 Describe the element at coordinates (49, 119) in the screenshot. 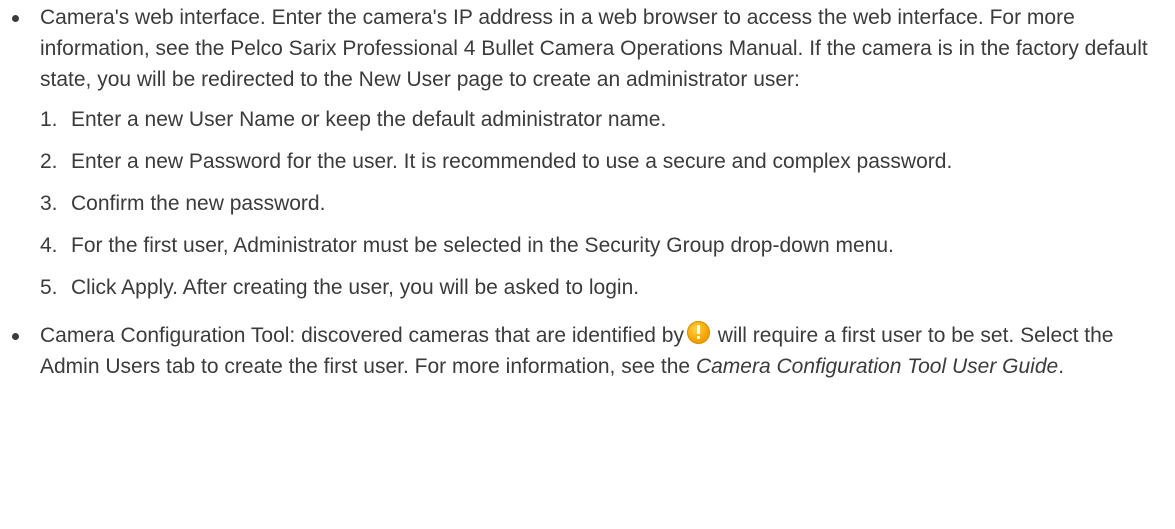

I see `step-number: 1.` at that location.